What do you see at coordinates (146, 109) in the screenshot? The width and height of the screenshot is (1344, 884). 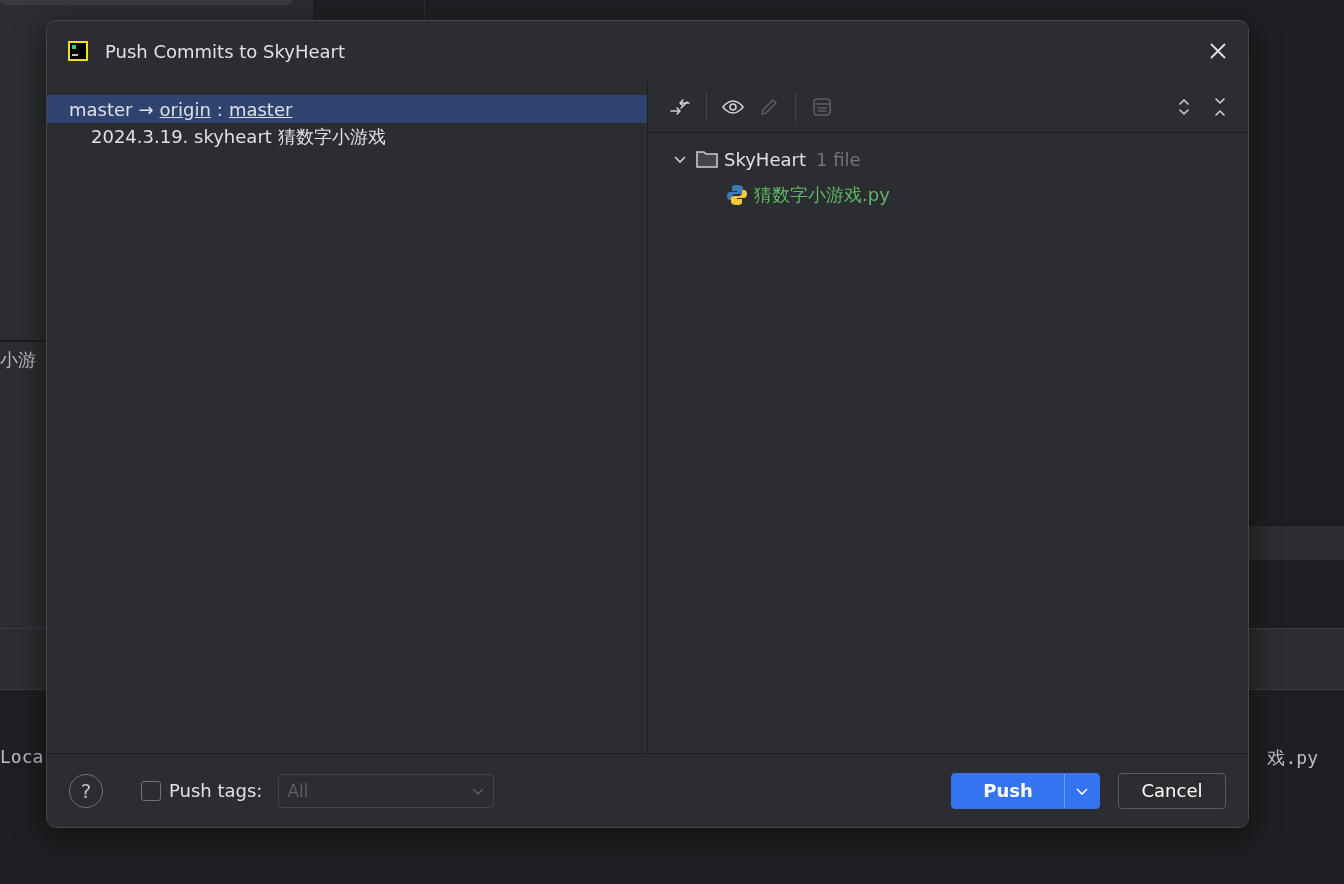 I see `arrow-symbol: →` at bounding box center [146, 109].